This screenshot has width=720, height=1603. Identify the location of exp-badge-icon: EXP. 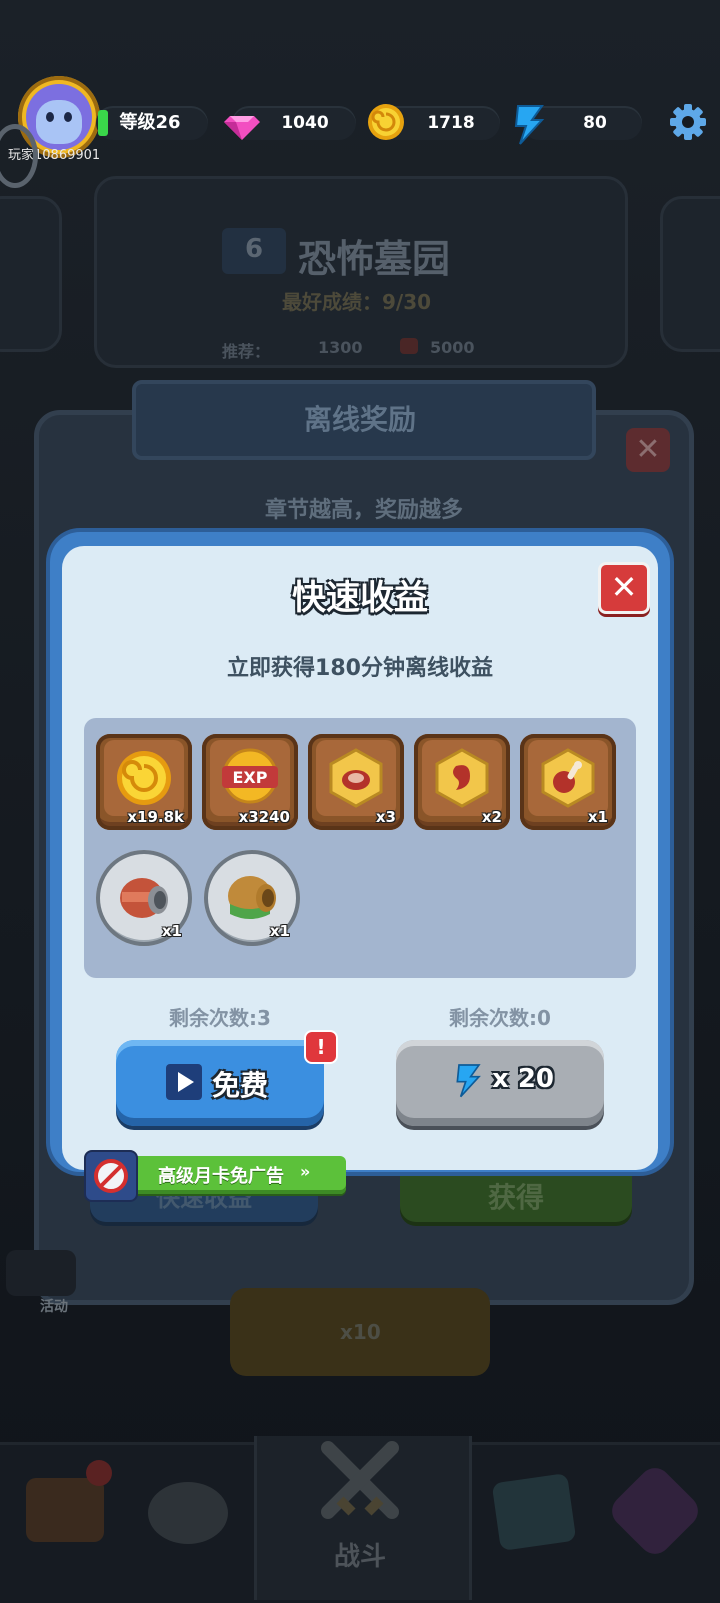
(250, 776).